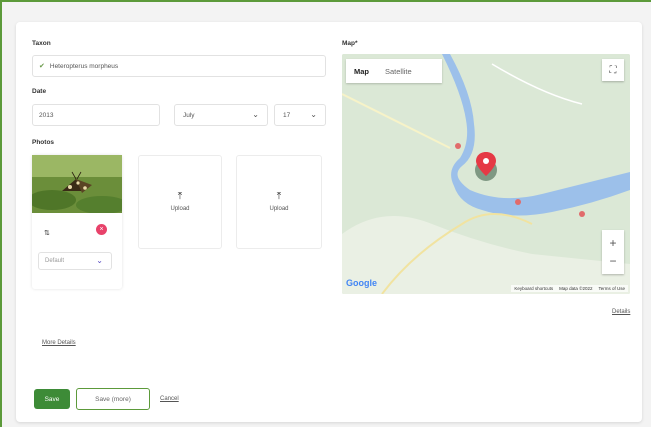  Describe the element at coordinates (361, 283) in the screenshot. I see `google-logo: Google` at that location.